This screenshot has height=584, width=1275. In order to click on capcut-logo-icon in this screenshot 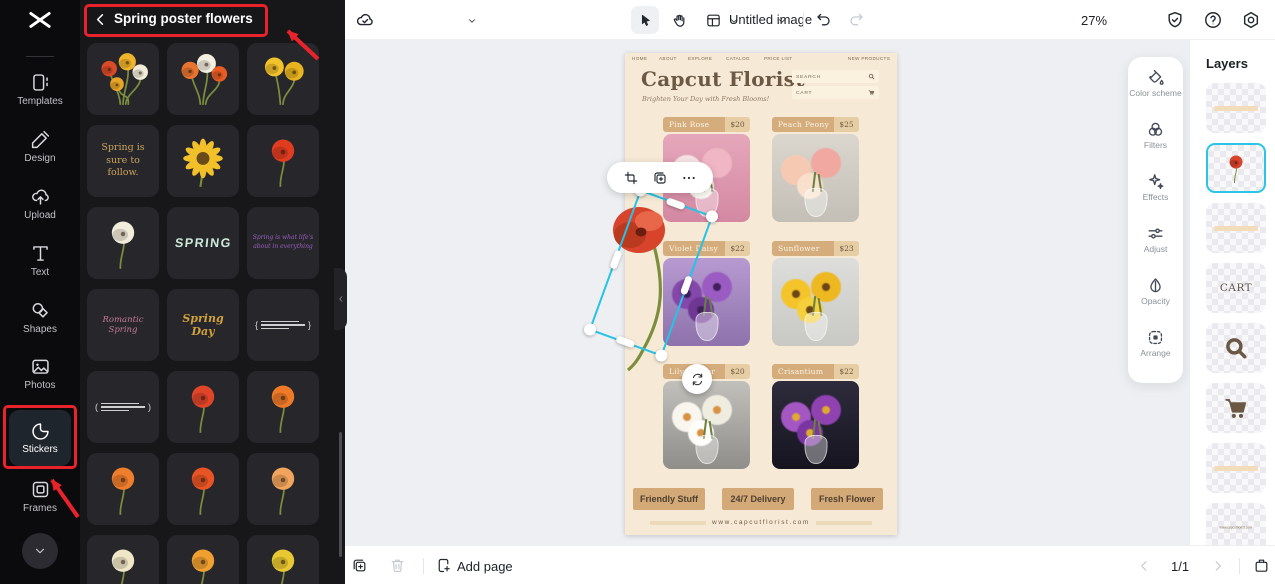, I will do `click(40, 21)`.